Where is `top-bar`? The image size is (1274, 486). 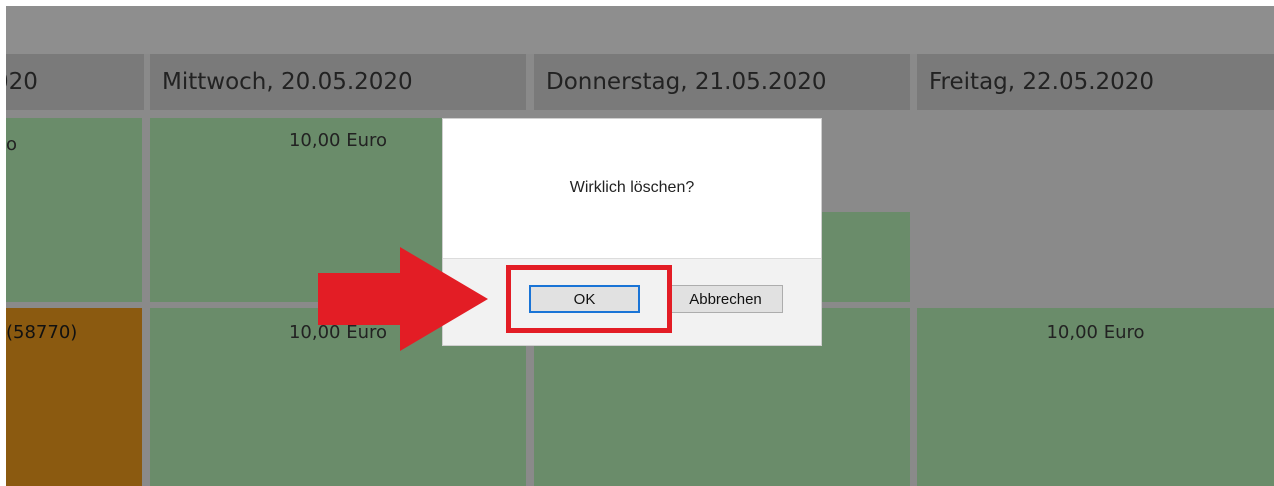 top-bar is located at coordinates (640, 30).